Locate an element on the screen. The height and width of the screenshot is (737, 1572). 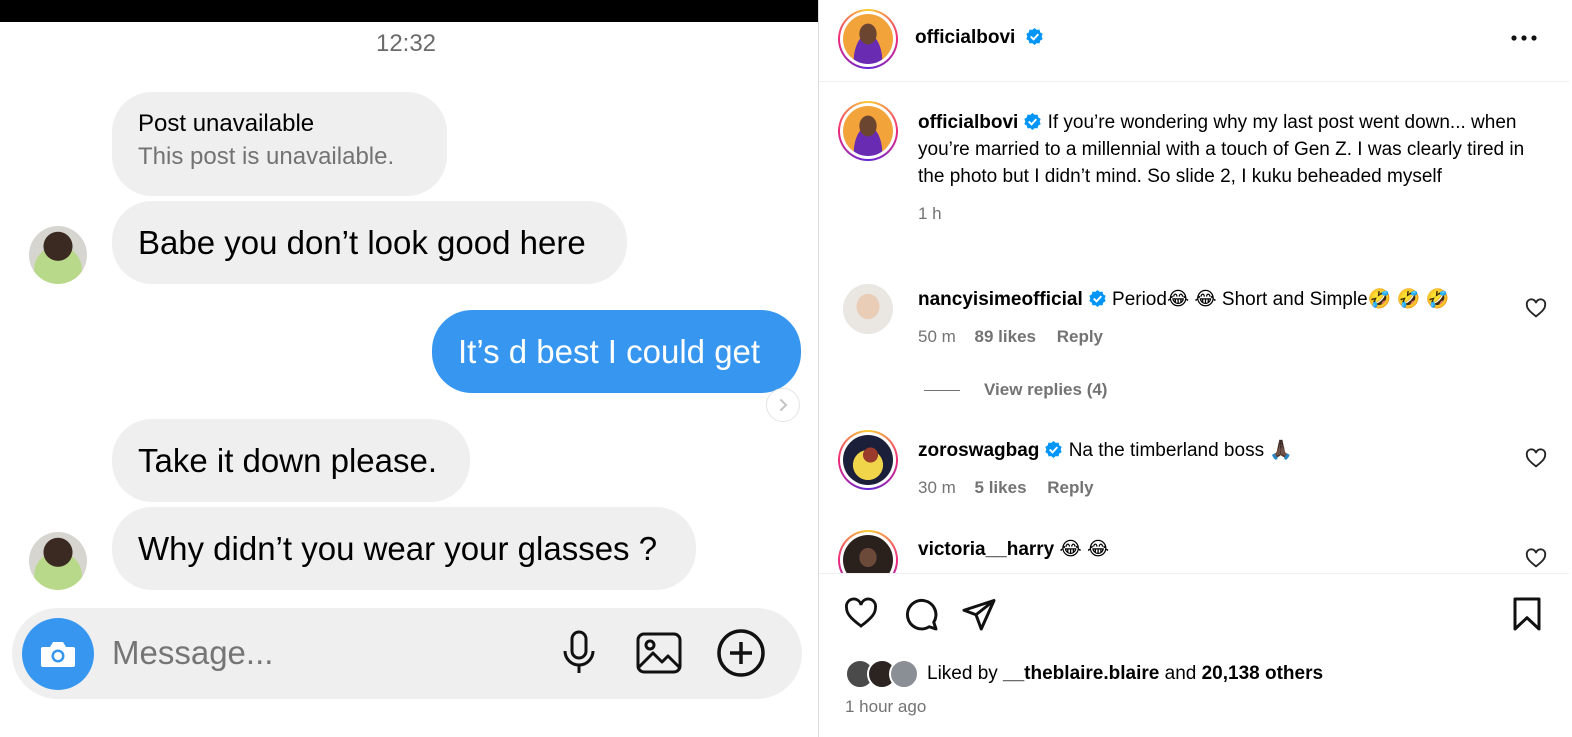
more-options-icon is located at coordinates (1524, 38).